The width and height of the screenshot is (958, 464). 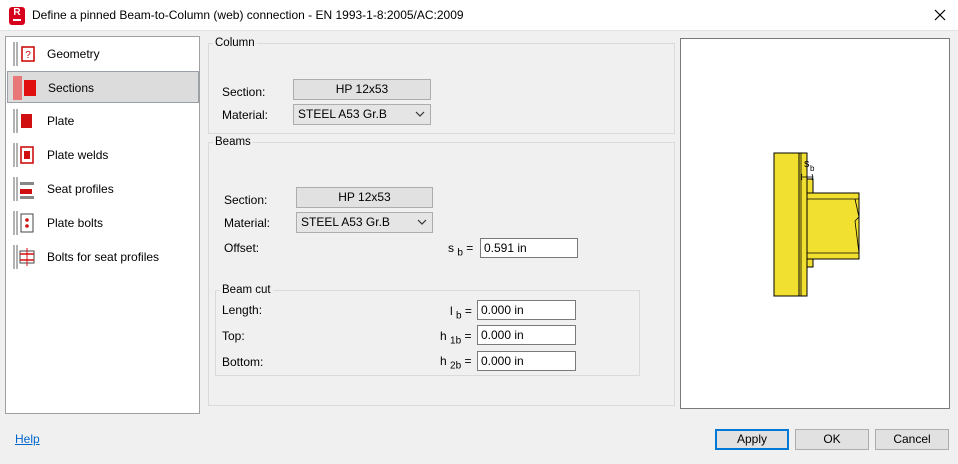 What do you see at coordinates (103, 87) in the screenshot?
I see `sidebar-item-sections: Sections` at bounding box center [103, 87].